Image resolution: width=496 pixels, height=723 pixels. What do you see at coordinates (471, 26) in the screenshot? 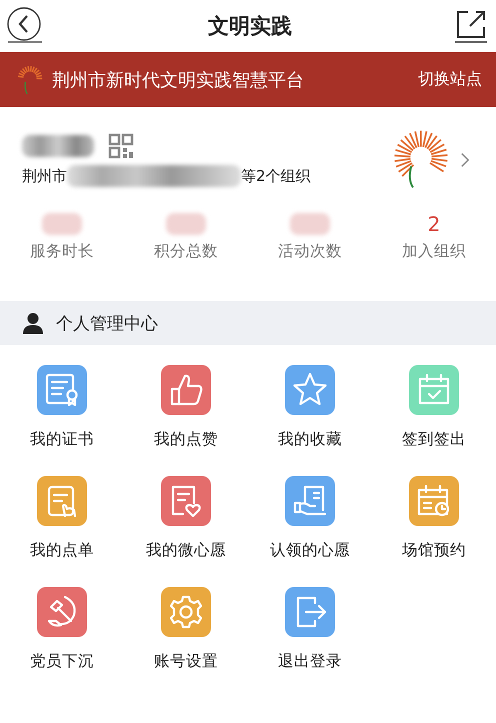
I see `share-icon` at bounding box center [471, 26].